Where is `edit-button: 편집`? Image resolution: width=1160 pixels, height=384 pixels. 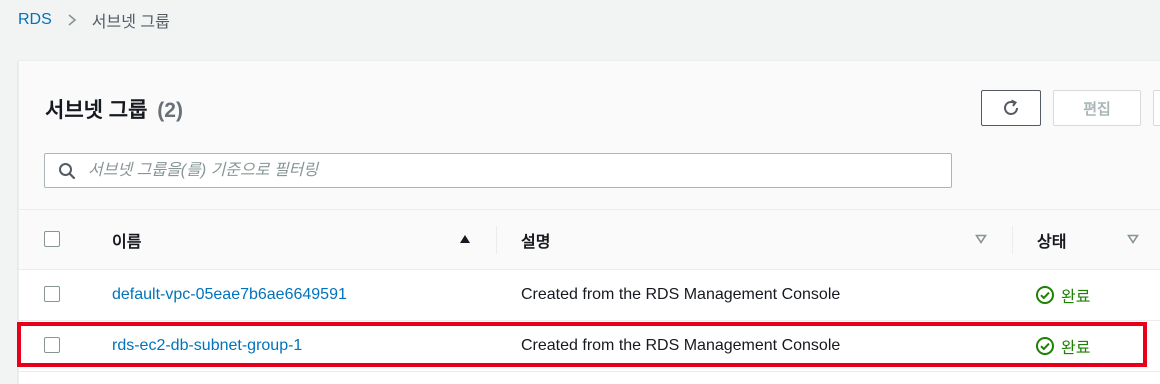
edit-button: 편집 is located at coordinates (1097, 108).